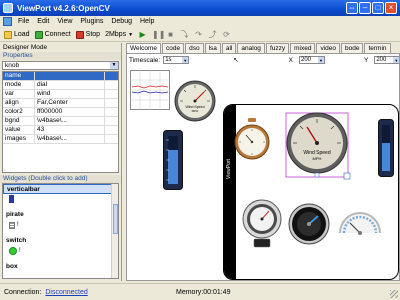 The width and height of the screenshot is (400, 300). Describe the element at coordinates (150, 90) in the screenshot. I see `graph-thumbnail` at that location.